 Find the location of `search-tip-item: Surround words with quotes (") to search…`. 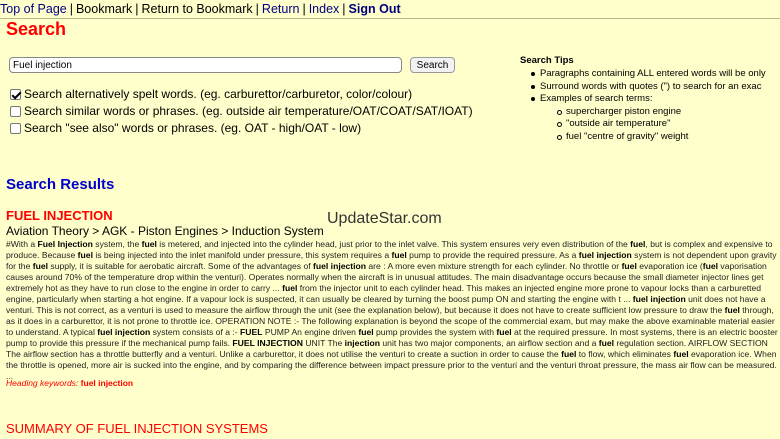

search-tip-item: Surround words with quotes (") to search… is located at coordinates (655, 87).